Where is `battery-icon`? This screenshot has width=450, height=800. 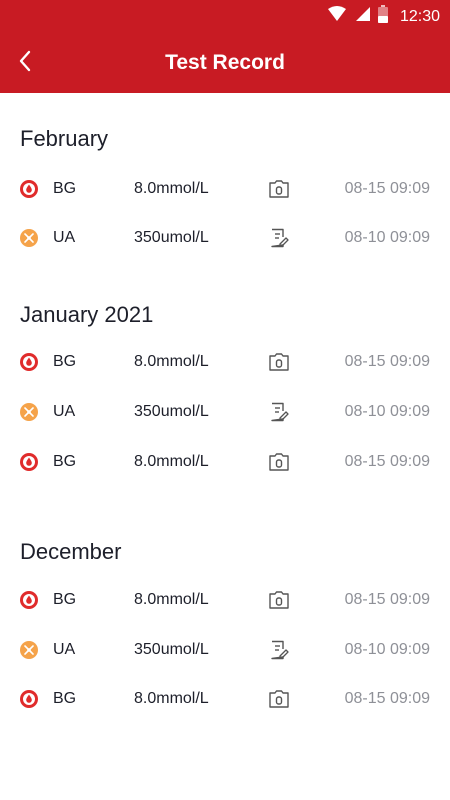
battery-icon is located at coordinates (382, 16).